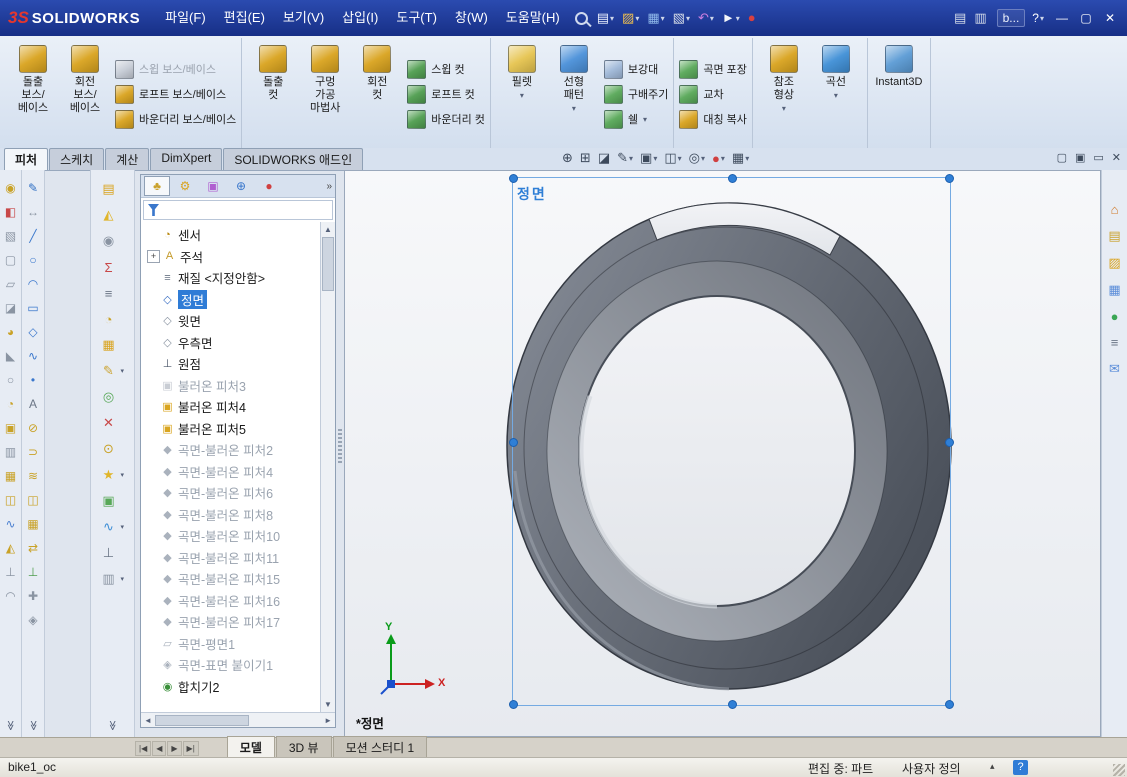 This screenshot has width=1127, height=777. Describe the element at coordinates (11, 332) in the screenshot. I see `fillet-tool-icon: ◕` at that location.